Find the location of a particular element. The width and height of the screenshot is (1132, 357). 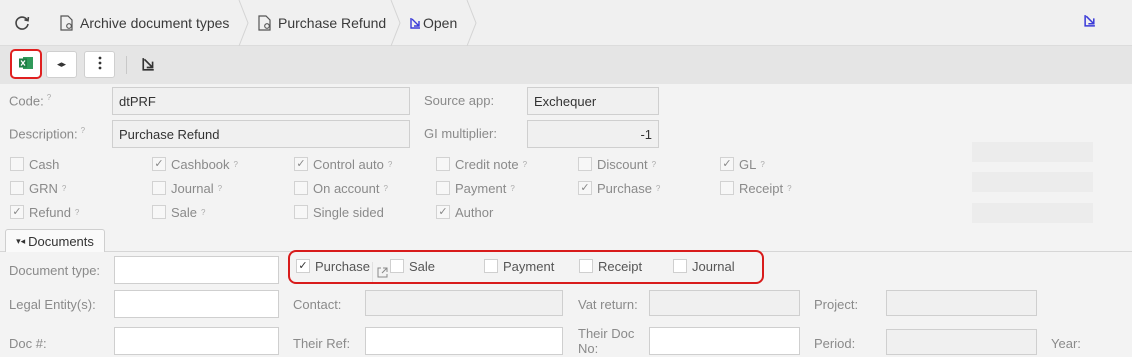

their-doc-no-field is located at coordinates (724, 341).